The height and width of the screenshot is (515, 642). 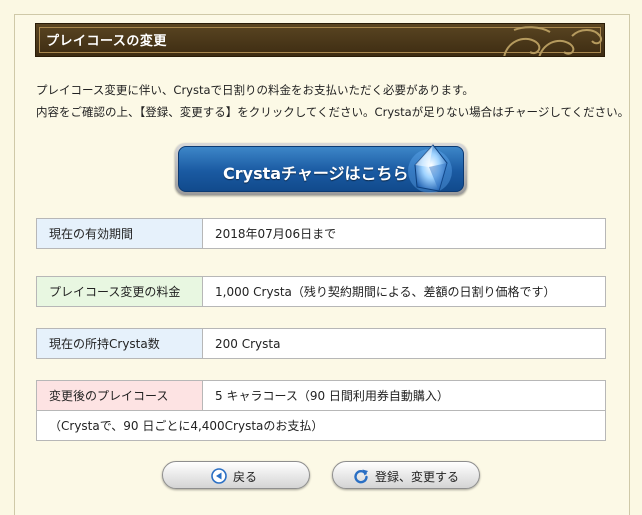 What do you see at coordinates (430, 168) in the screenshot?
I see `crystal-icon` at bounding box center [430, 168].